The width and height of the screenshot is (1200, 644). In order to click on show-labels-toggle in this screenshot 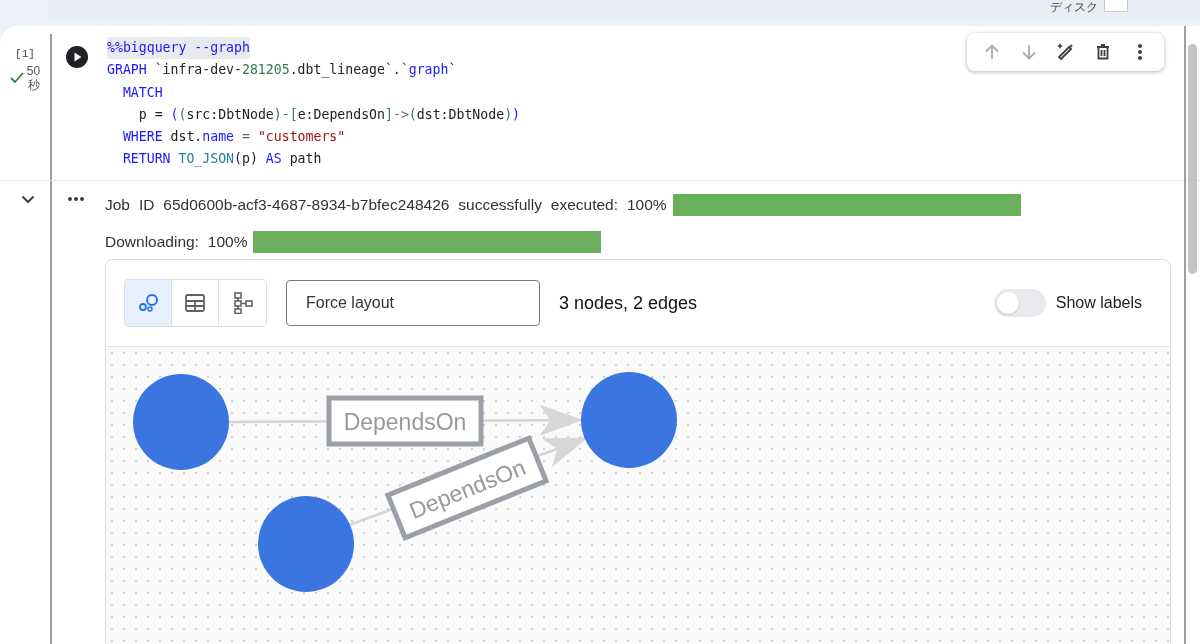, I will do `click(1019, 303)`.